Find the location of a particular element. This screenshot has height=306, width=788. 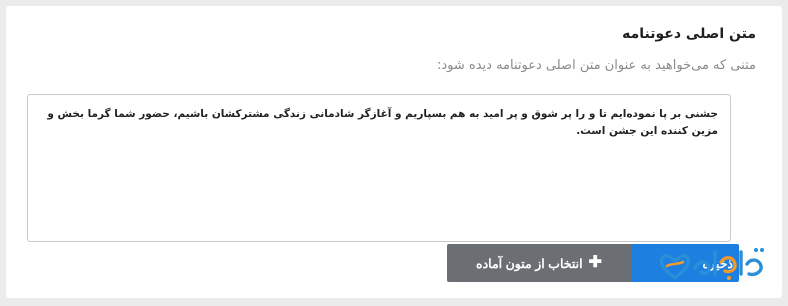

talar-logo is located at coordinates (711, 264).